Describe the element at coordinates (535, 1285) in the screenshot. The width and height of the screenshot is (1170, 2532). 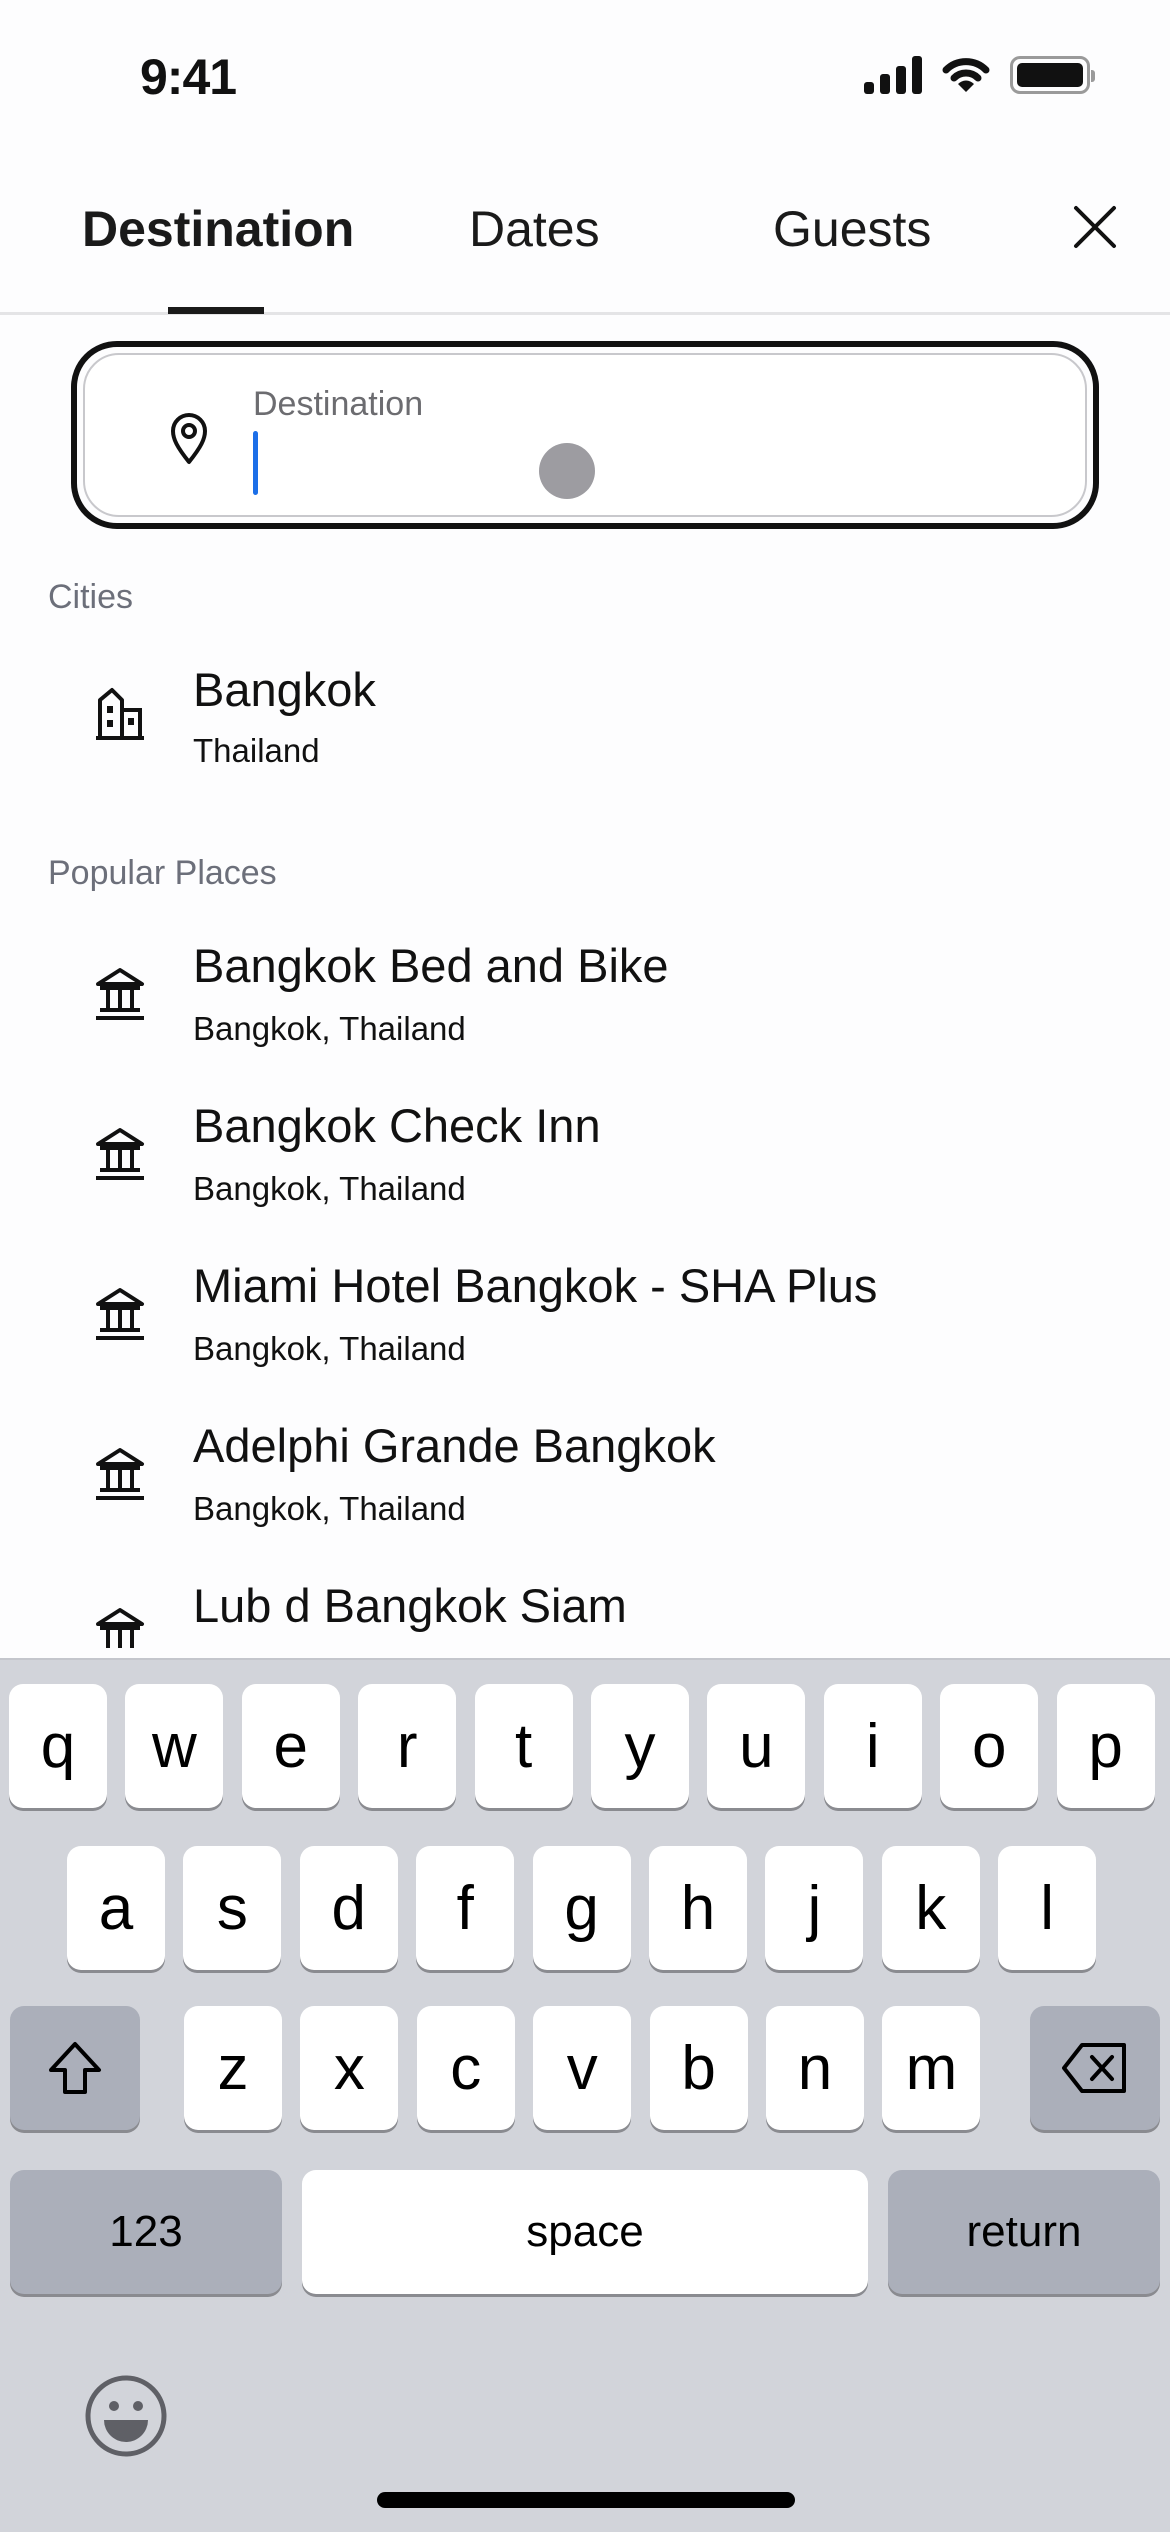
I see `list-item-title: Miami Hotel Bangkok - SHA Plus` at that location.